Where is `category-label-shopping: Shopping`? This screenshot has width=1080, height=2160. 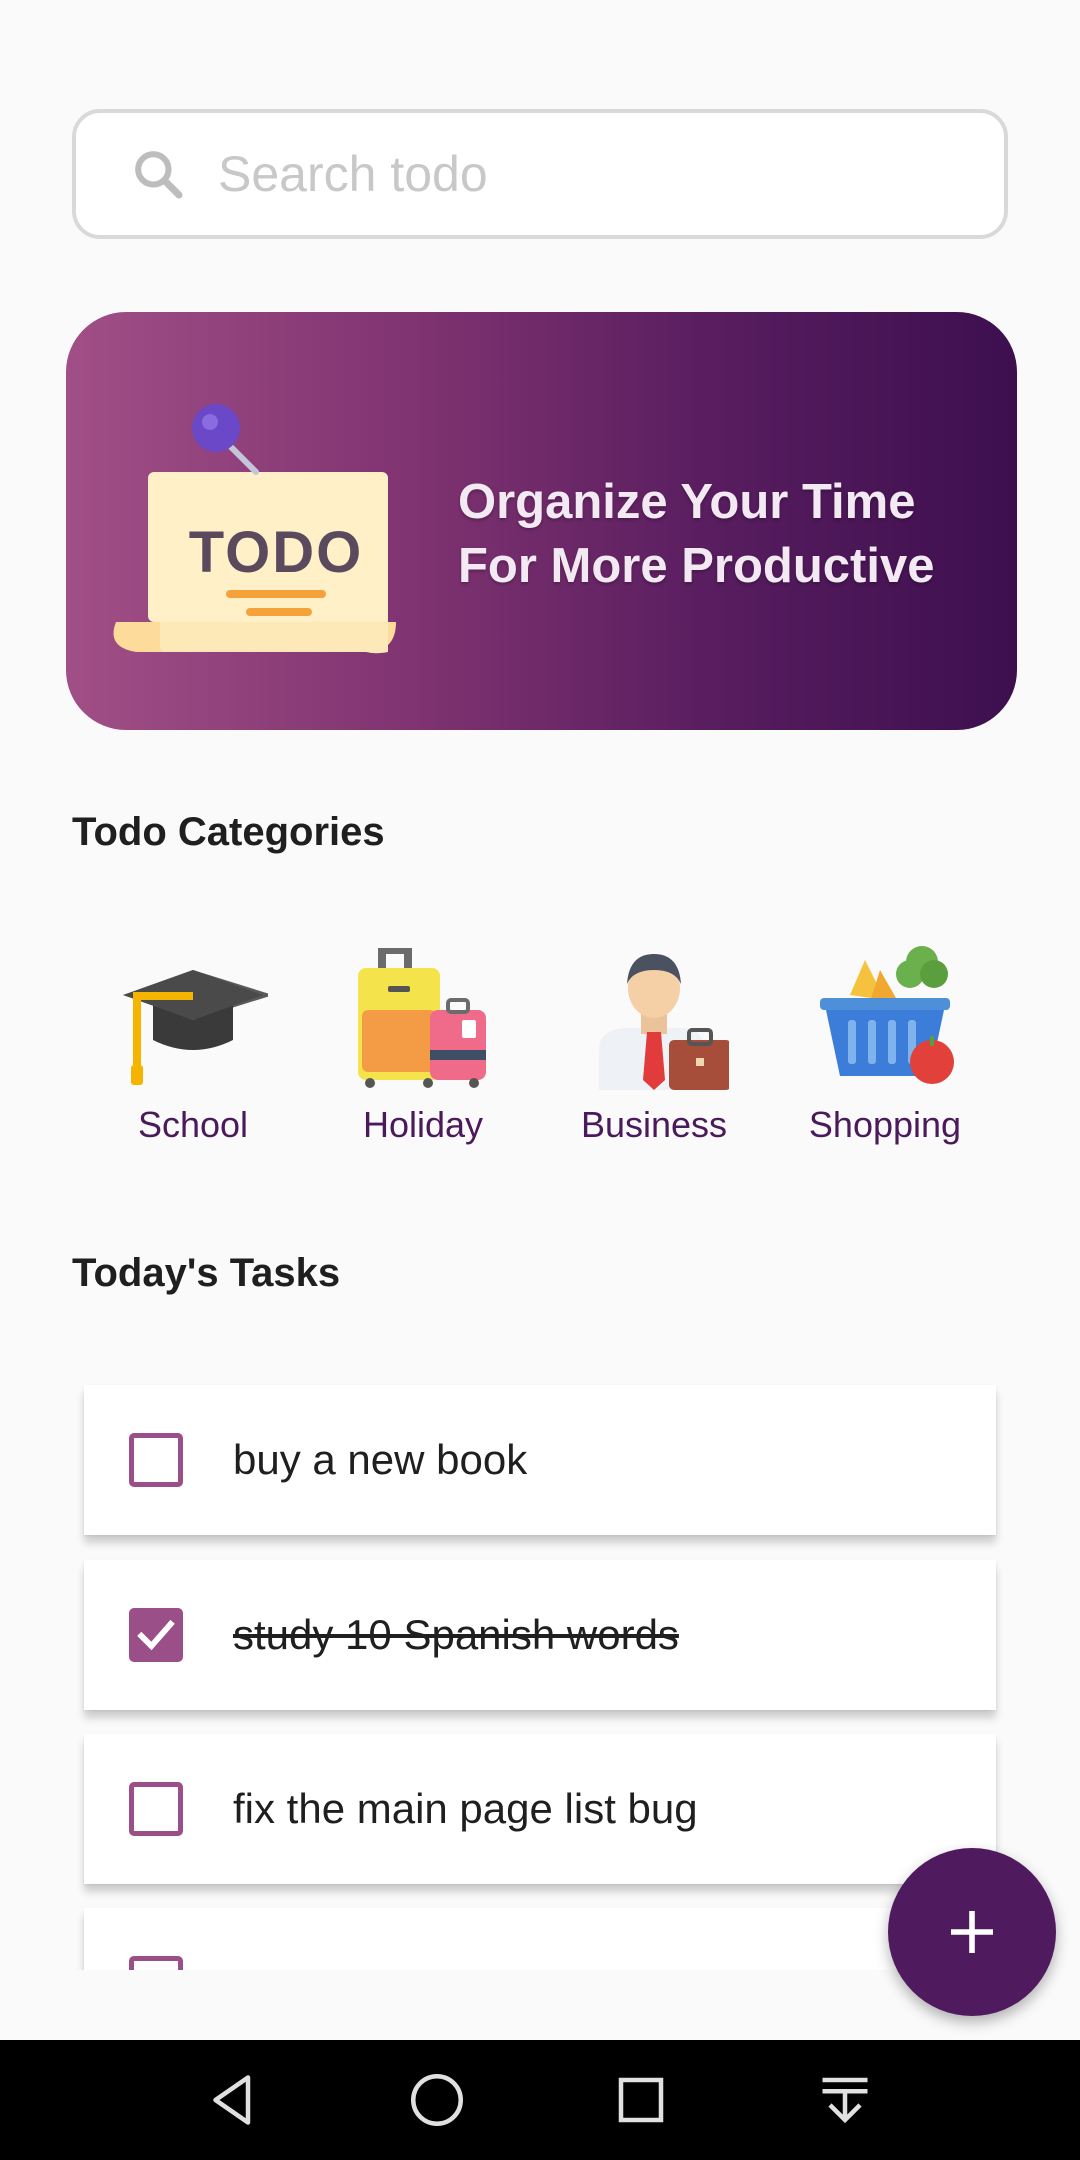
category-label-shopping: Shopping is located at coordinates (885, 1124).